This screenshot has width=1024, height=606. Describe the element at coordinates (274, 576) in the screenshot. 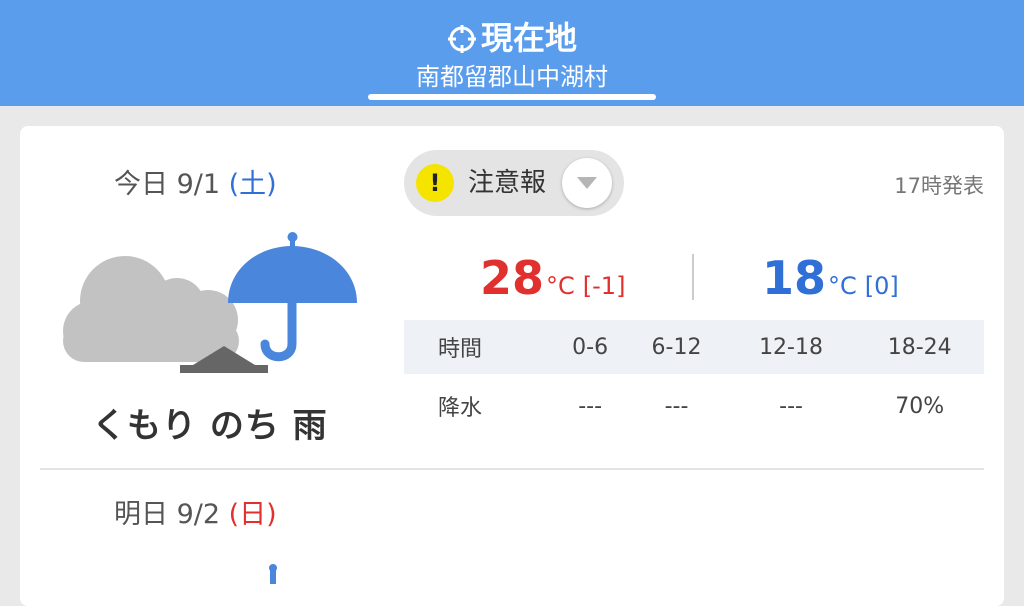

I see `umbrella-icon` at that location.